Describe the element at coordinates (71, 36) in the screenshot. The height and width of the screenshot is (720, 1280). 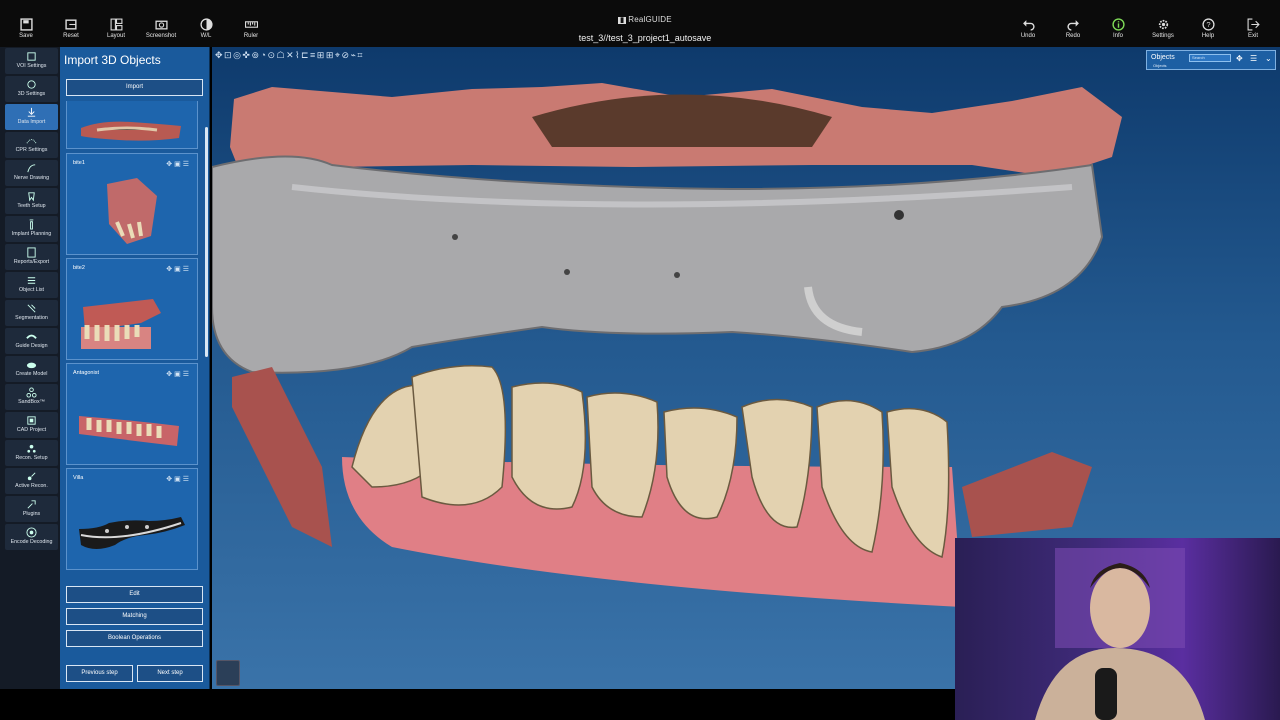
I see `reset-label: Reset` at that location.